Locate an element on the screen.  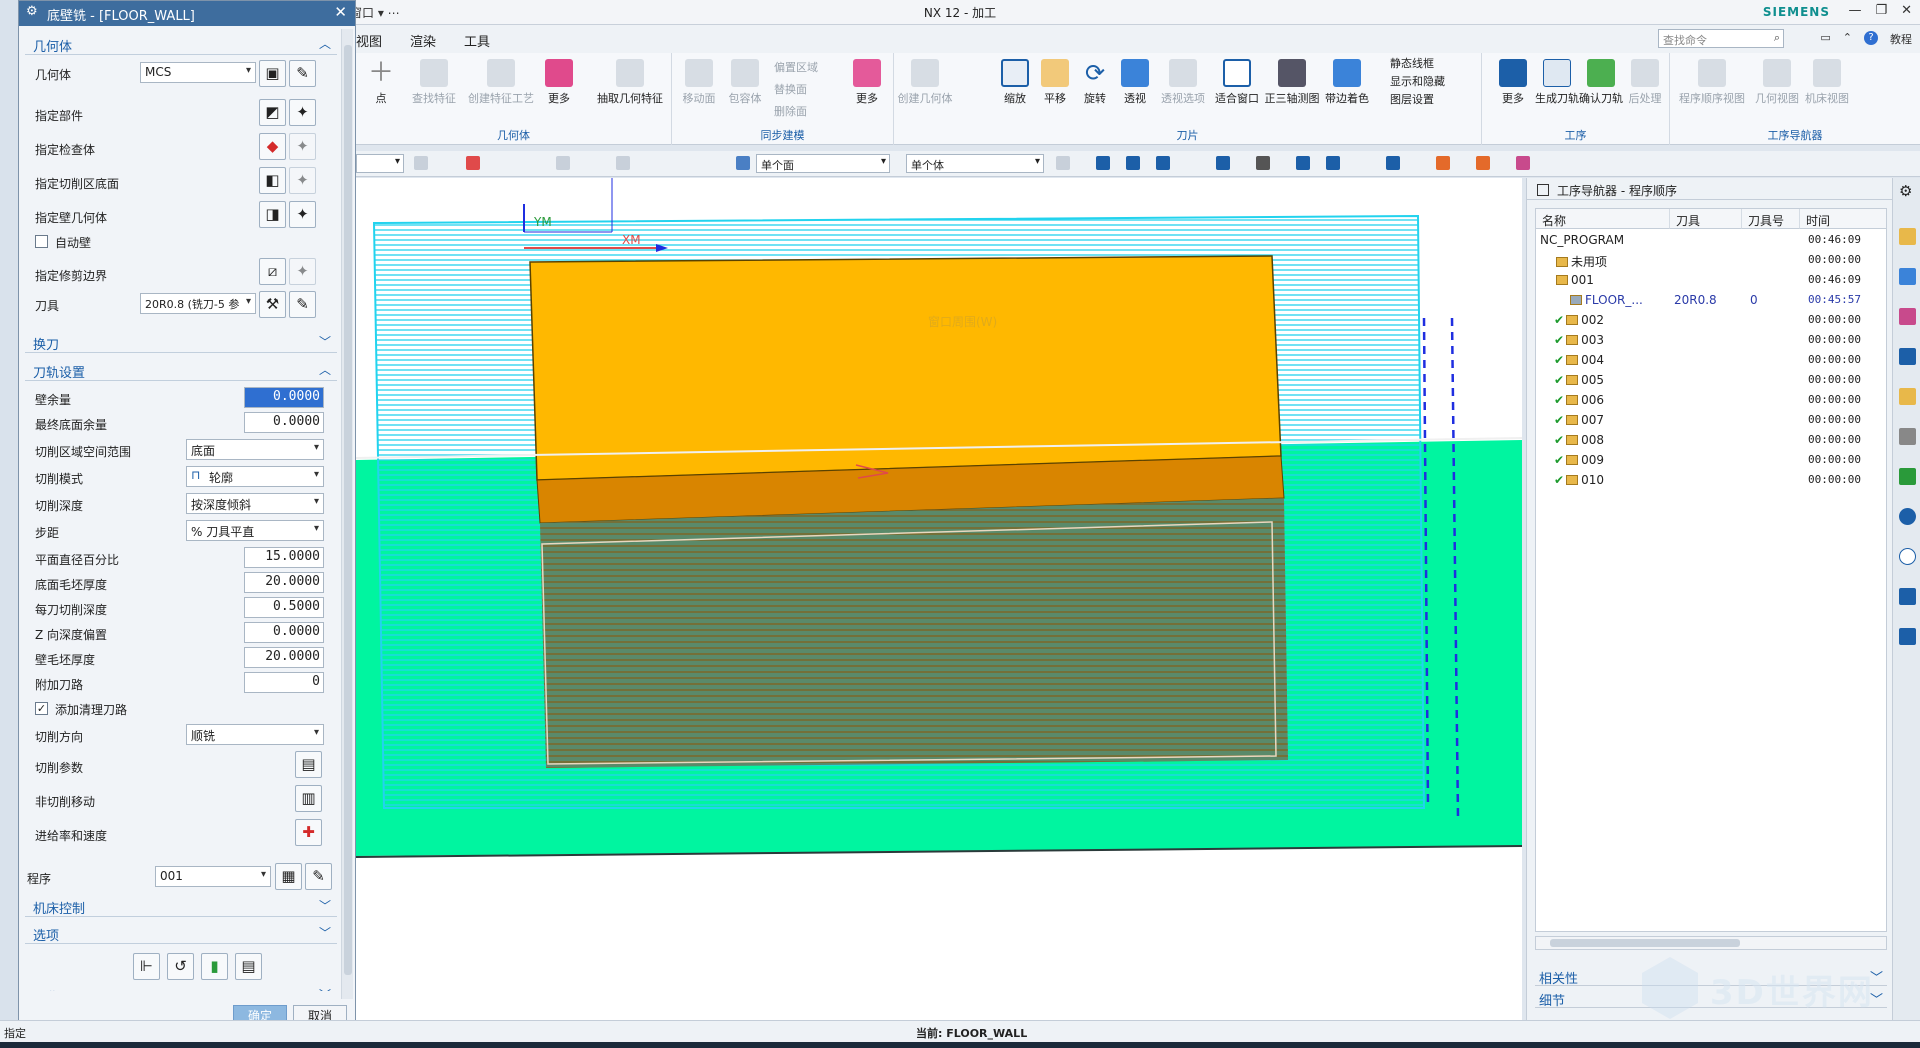
perspective-button: 透视 is located at coordinates (1135, 82).